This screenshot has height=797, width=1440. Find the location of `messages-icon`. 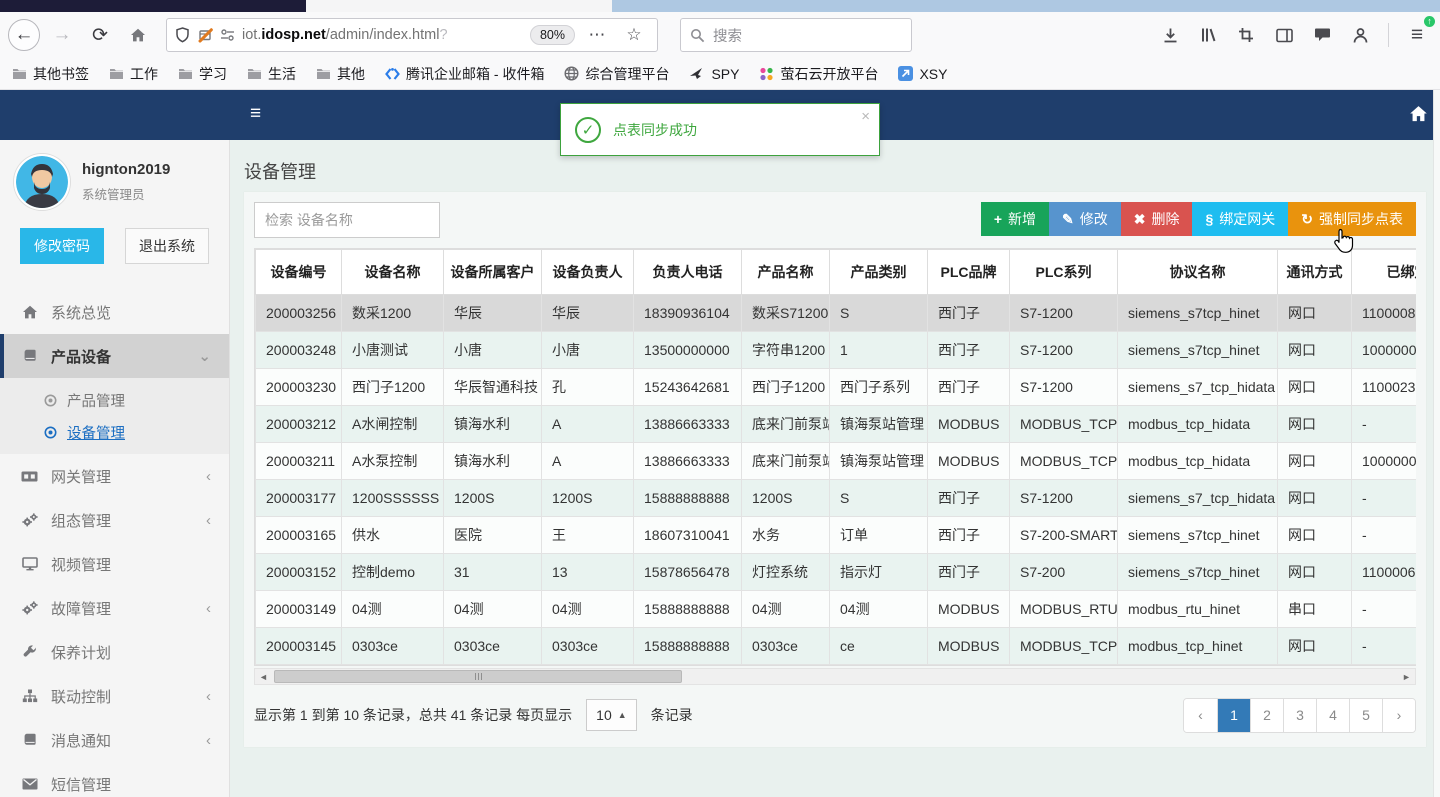

messages-icon is located at coordinates (1322, 35).